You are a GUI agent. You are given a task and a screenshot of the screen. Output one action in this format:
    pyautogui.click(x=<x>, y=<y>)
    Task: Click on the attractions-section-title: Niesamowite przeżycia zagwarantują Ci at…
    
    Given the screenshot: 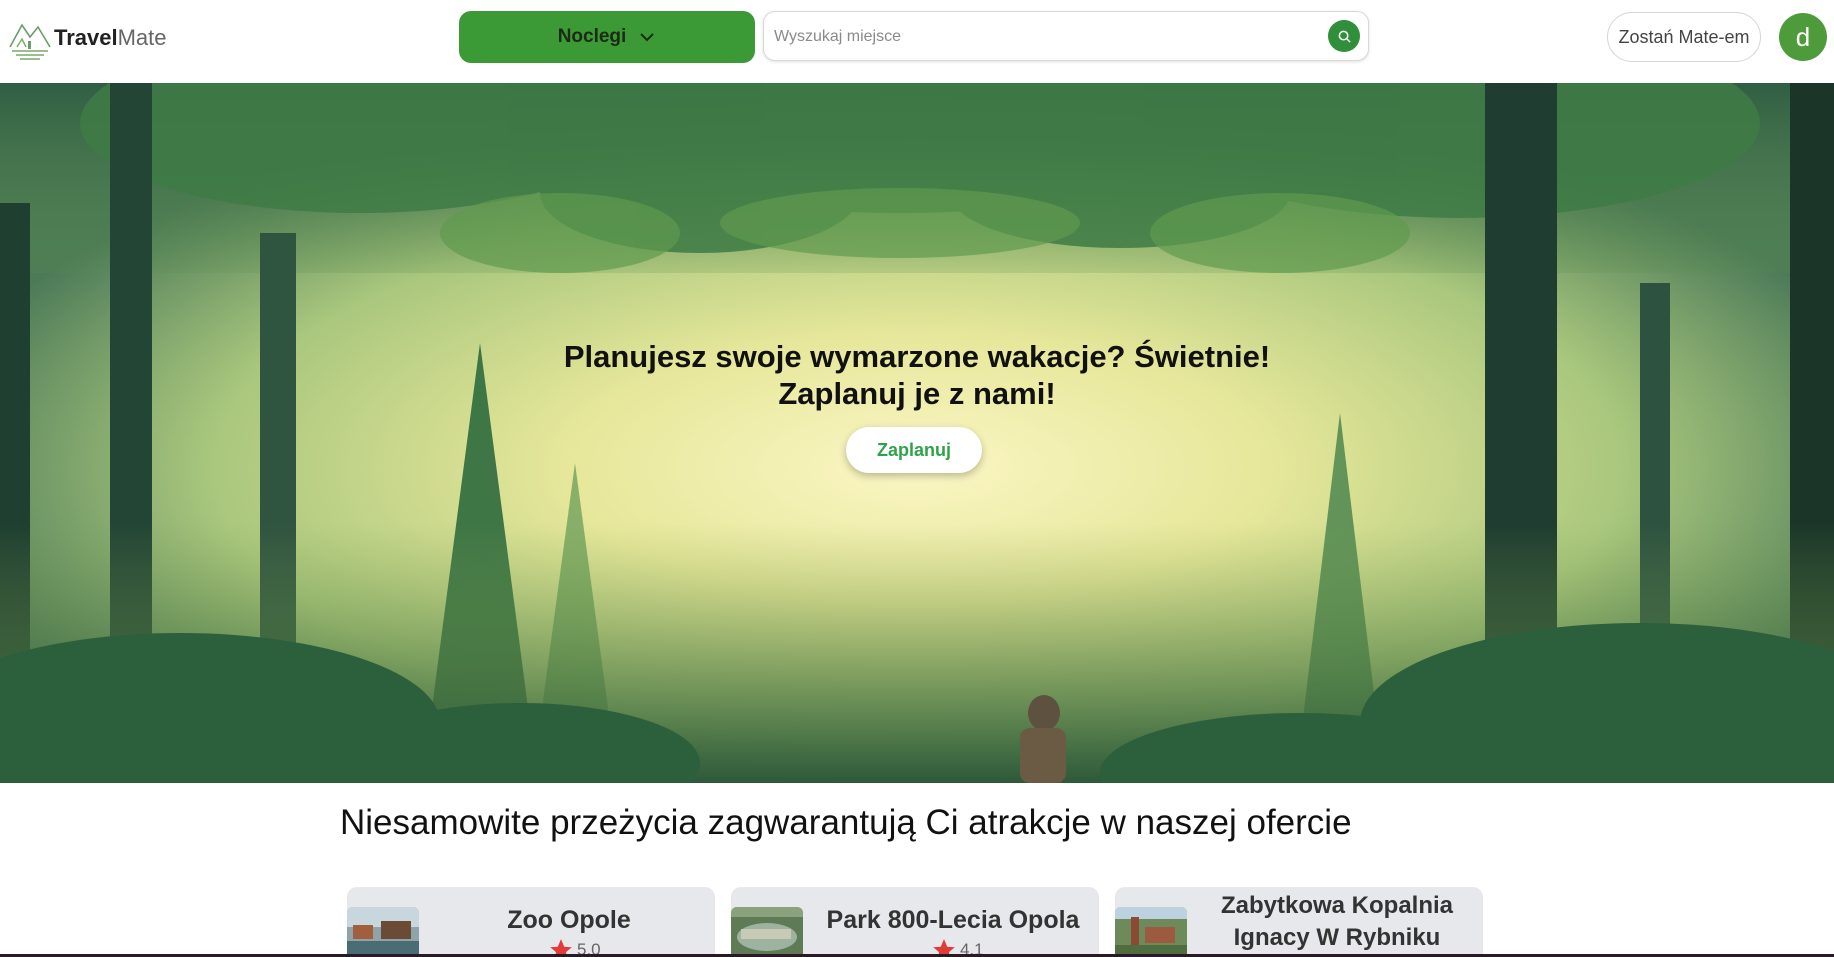 What is the action you would take?
    pyautogui.click(x=846, y=822)
    